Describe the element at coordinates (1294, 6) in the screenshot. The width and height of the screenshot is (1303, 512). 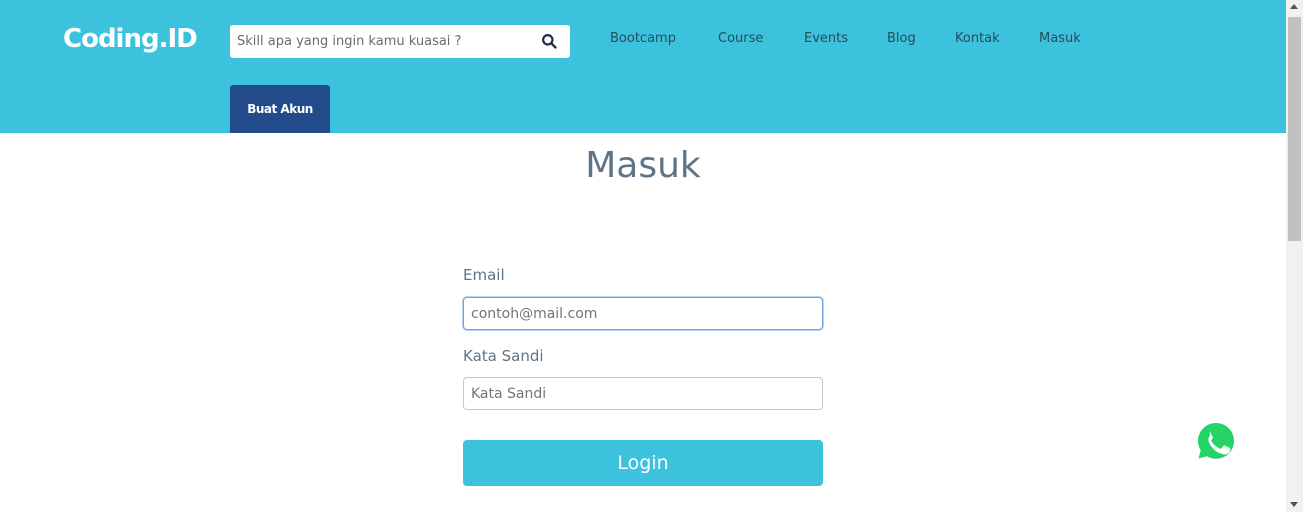
I see `scroll-up-icon` at that location.